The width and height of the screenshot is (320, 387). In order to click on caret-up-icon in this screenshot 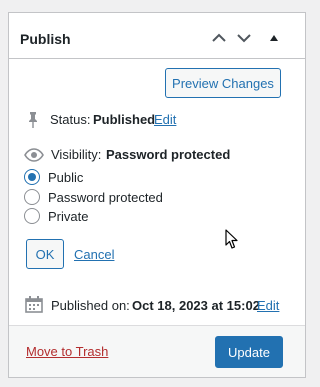, I will do `click(274, 38)`.